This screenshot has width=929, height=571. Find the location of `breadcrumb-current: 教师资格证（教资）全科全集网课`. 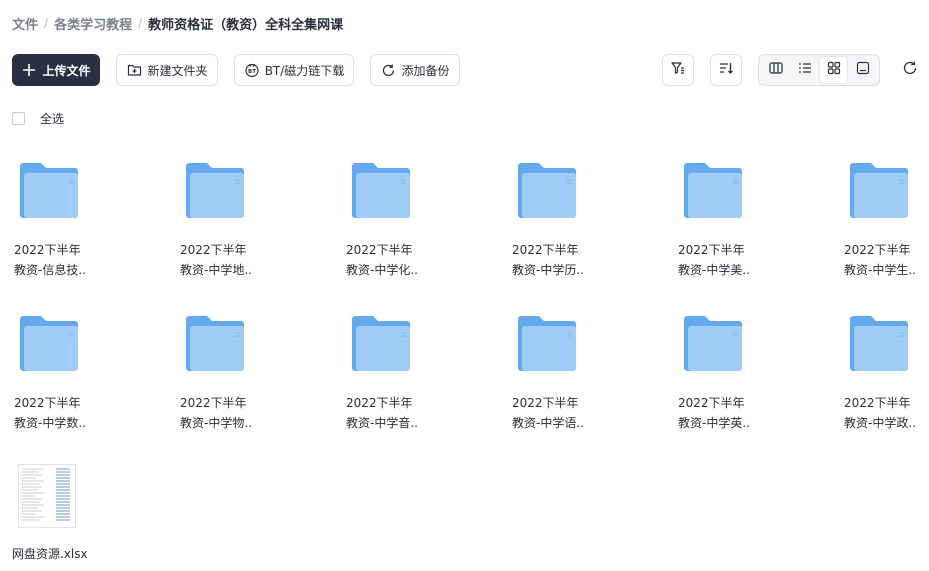

breadcrumb-current: 教师资格证（教资）全科全集网课 is located at coordinates (246, 25).